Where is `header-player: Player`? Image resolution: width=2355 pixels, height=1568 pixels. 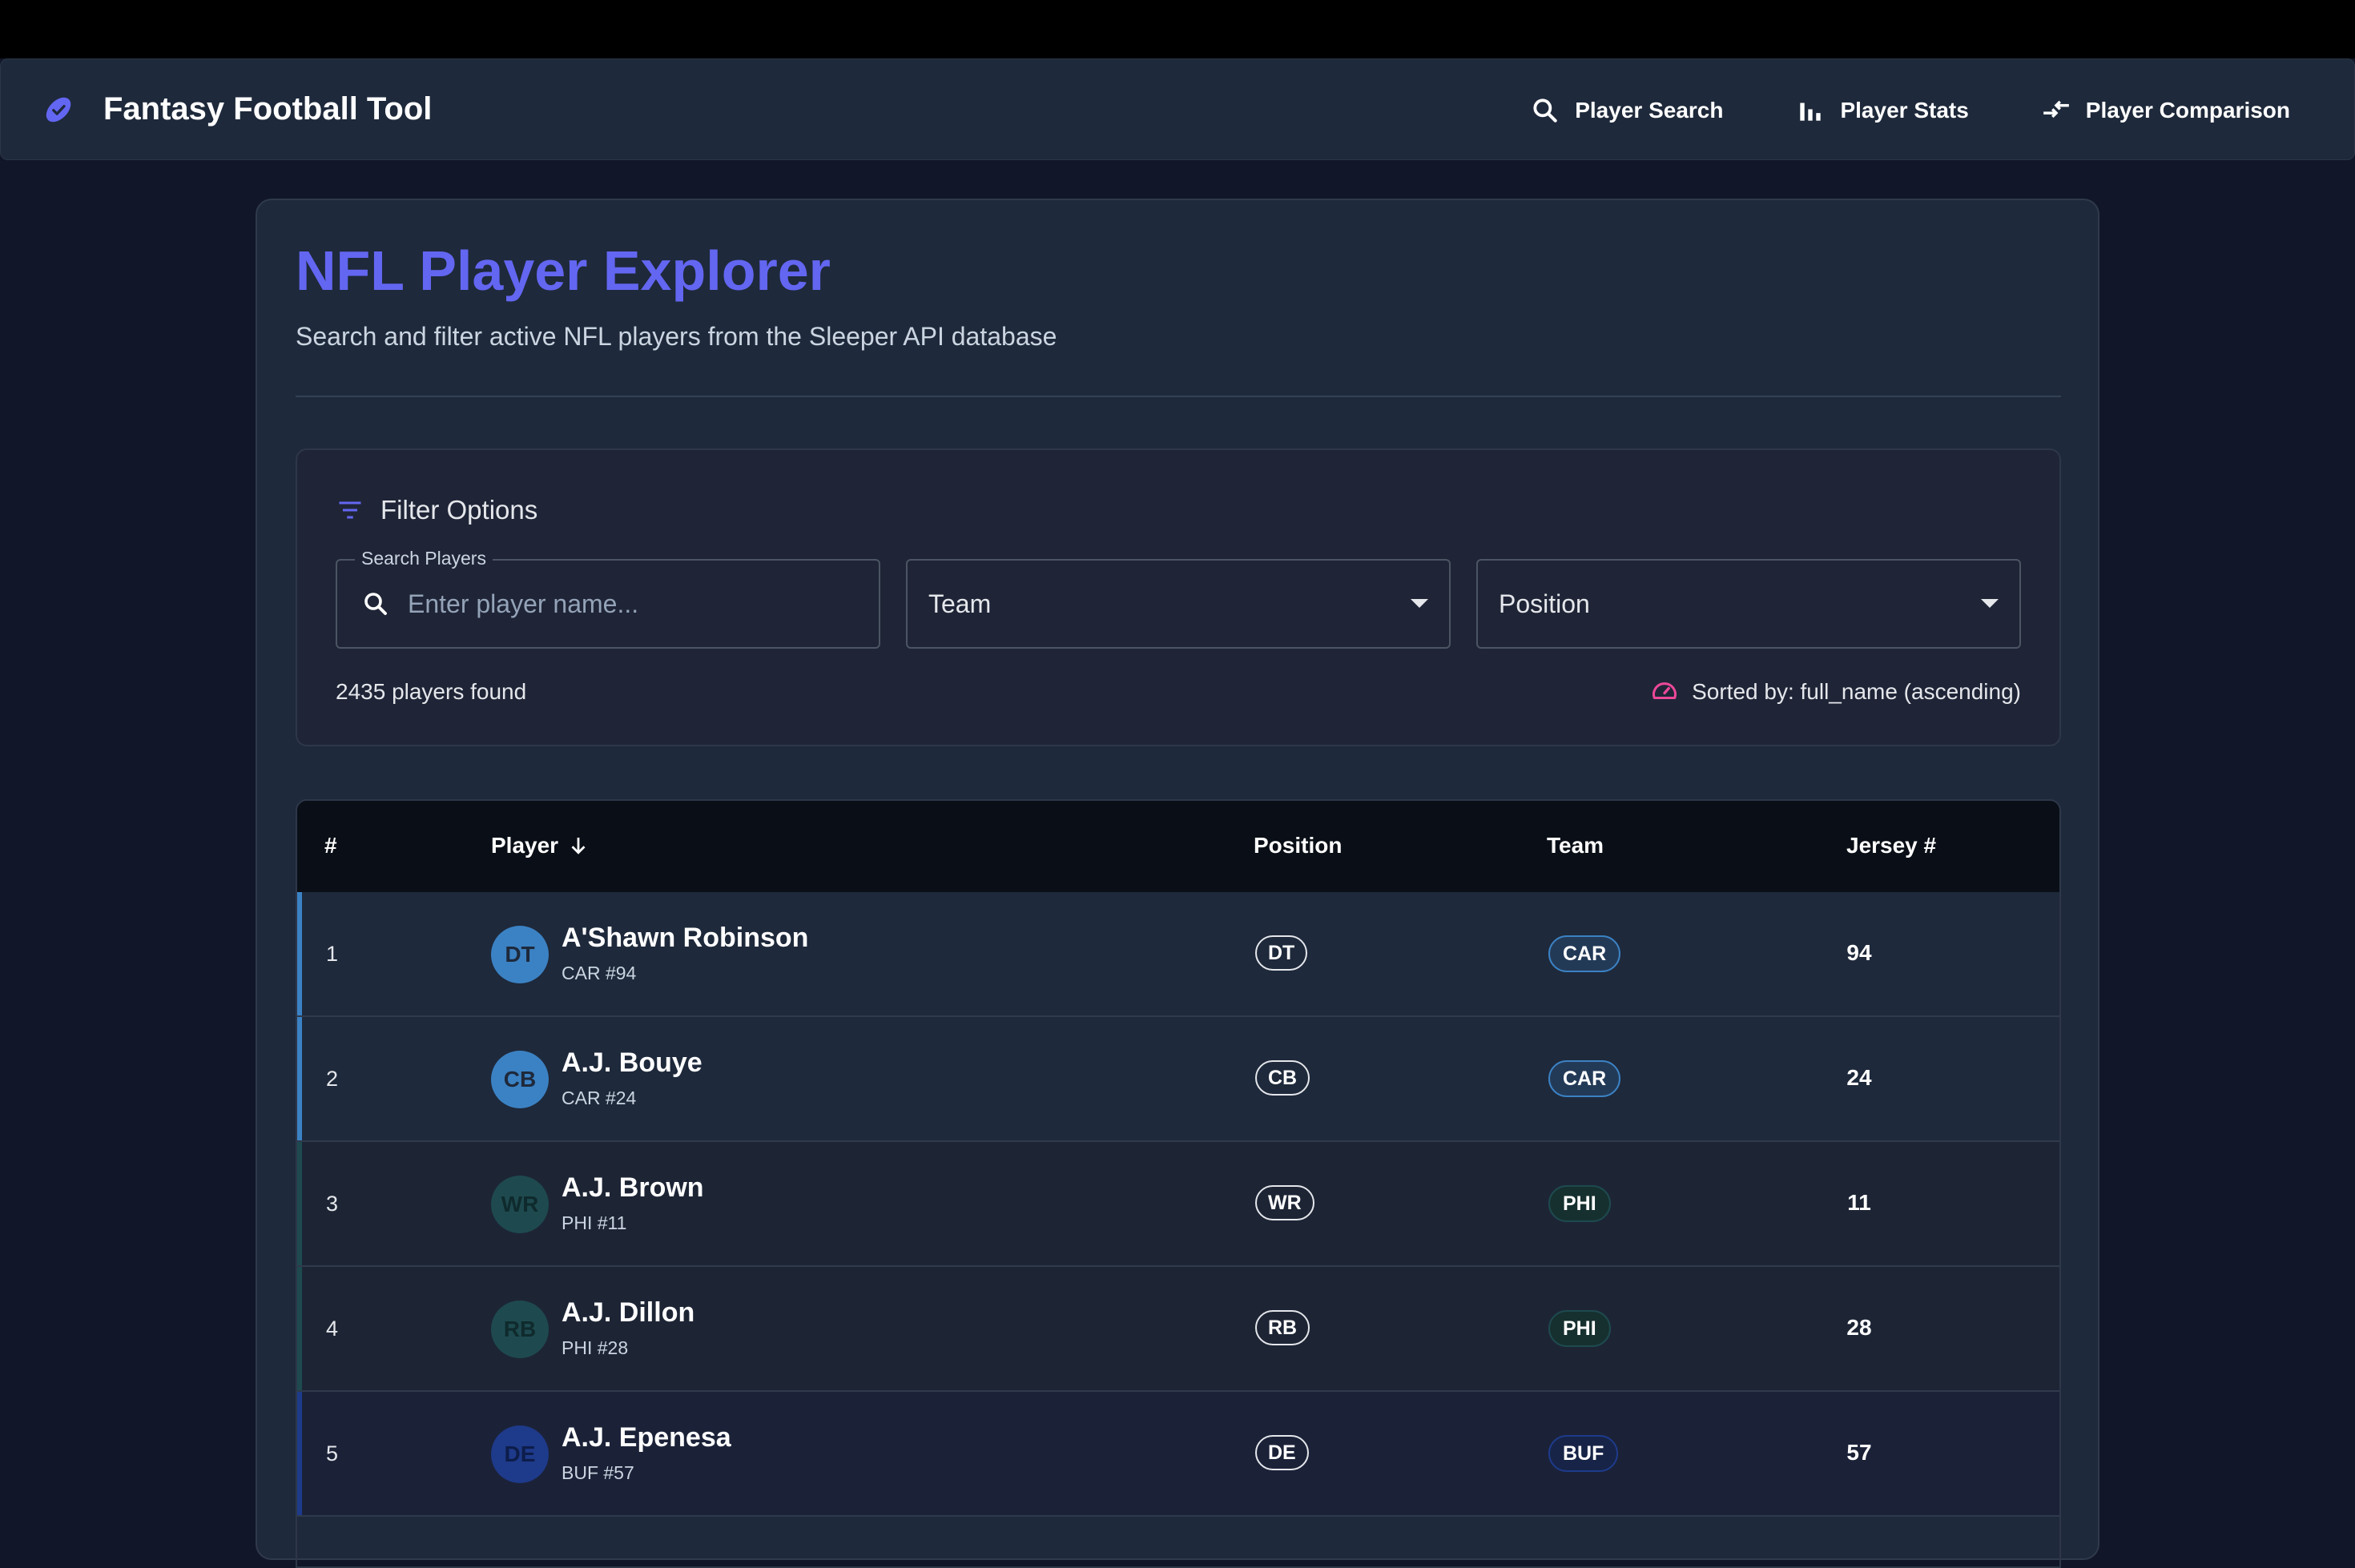
header-player: Player is located at coordinates (540, 846).